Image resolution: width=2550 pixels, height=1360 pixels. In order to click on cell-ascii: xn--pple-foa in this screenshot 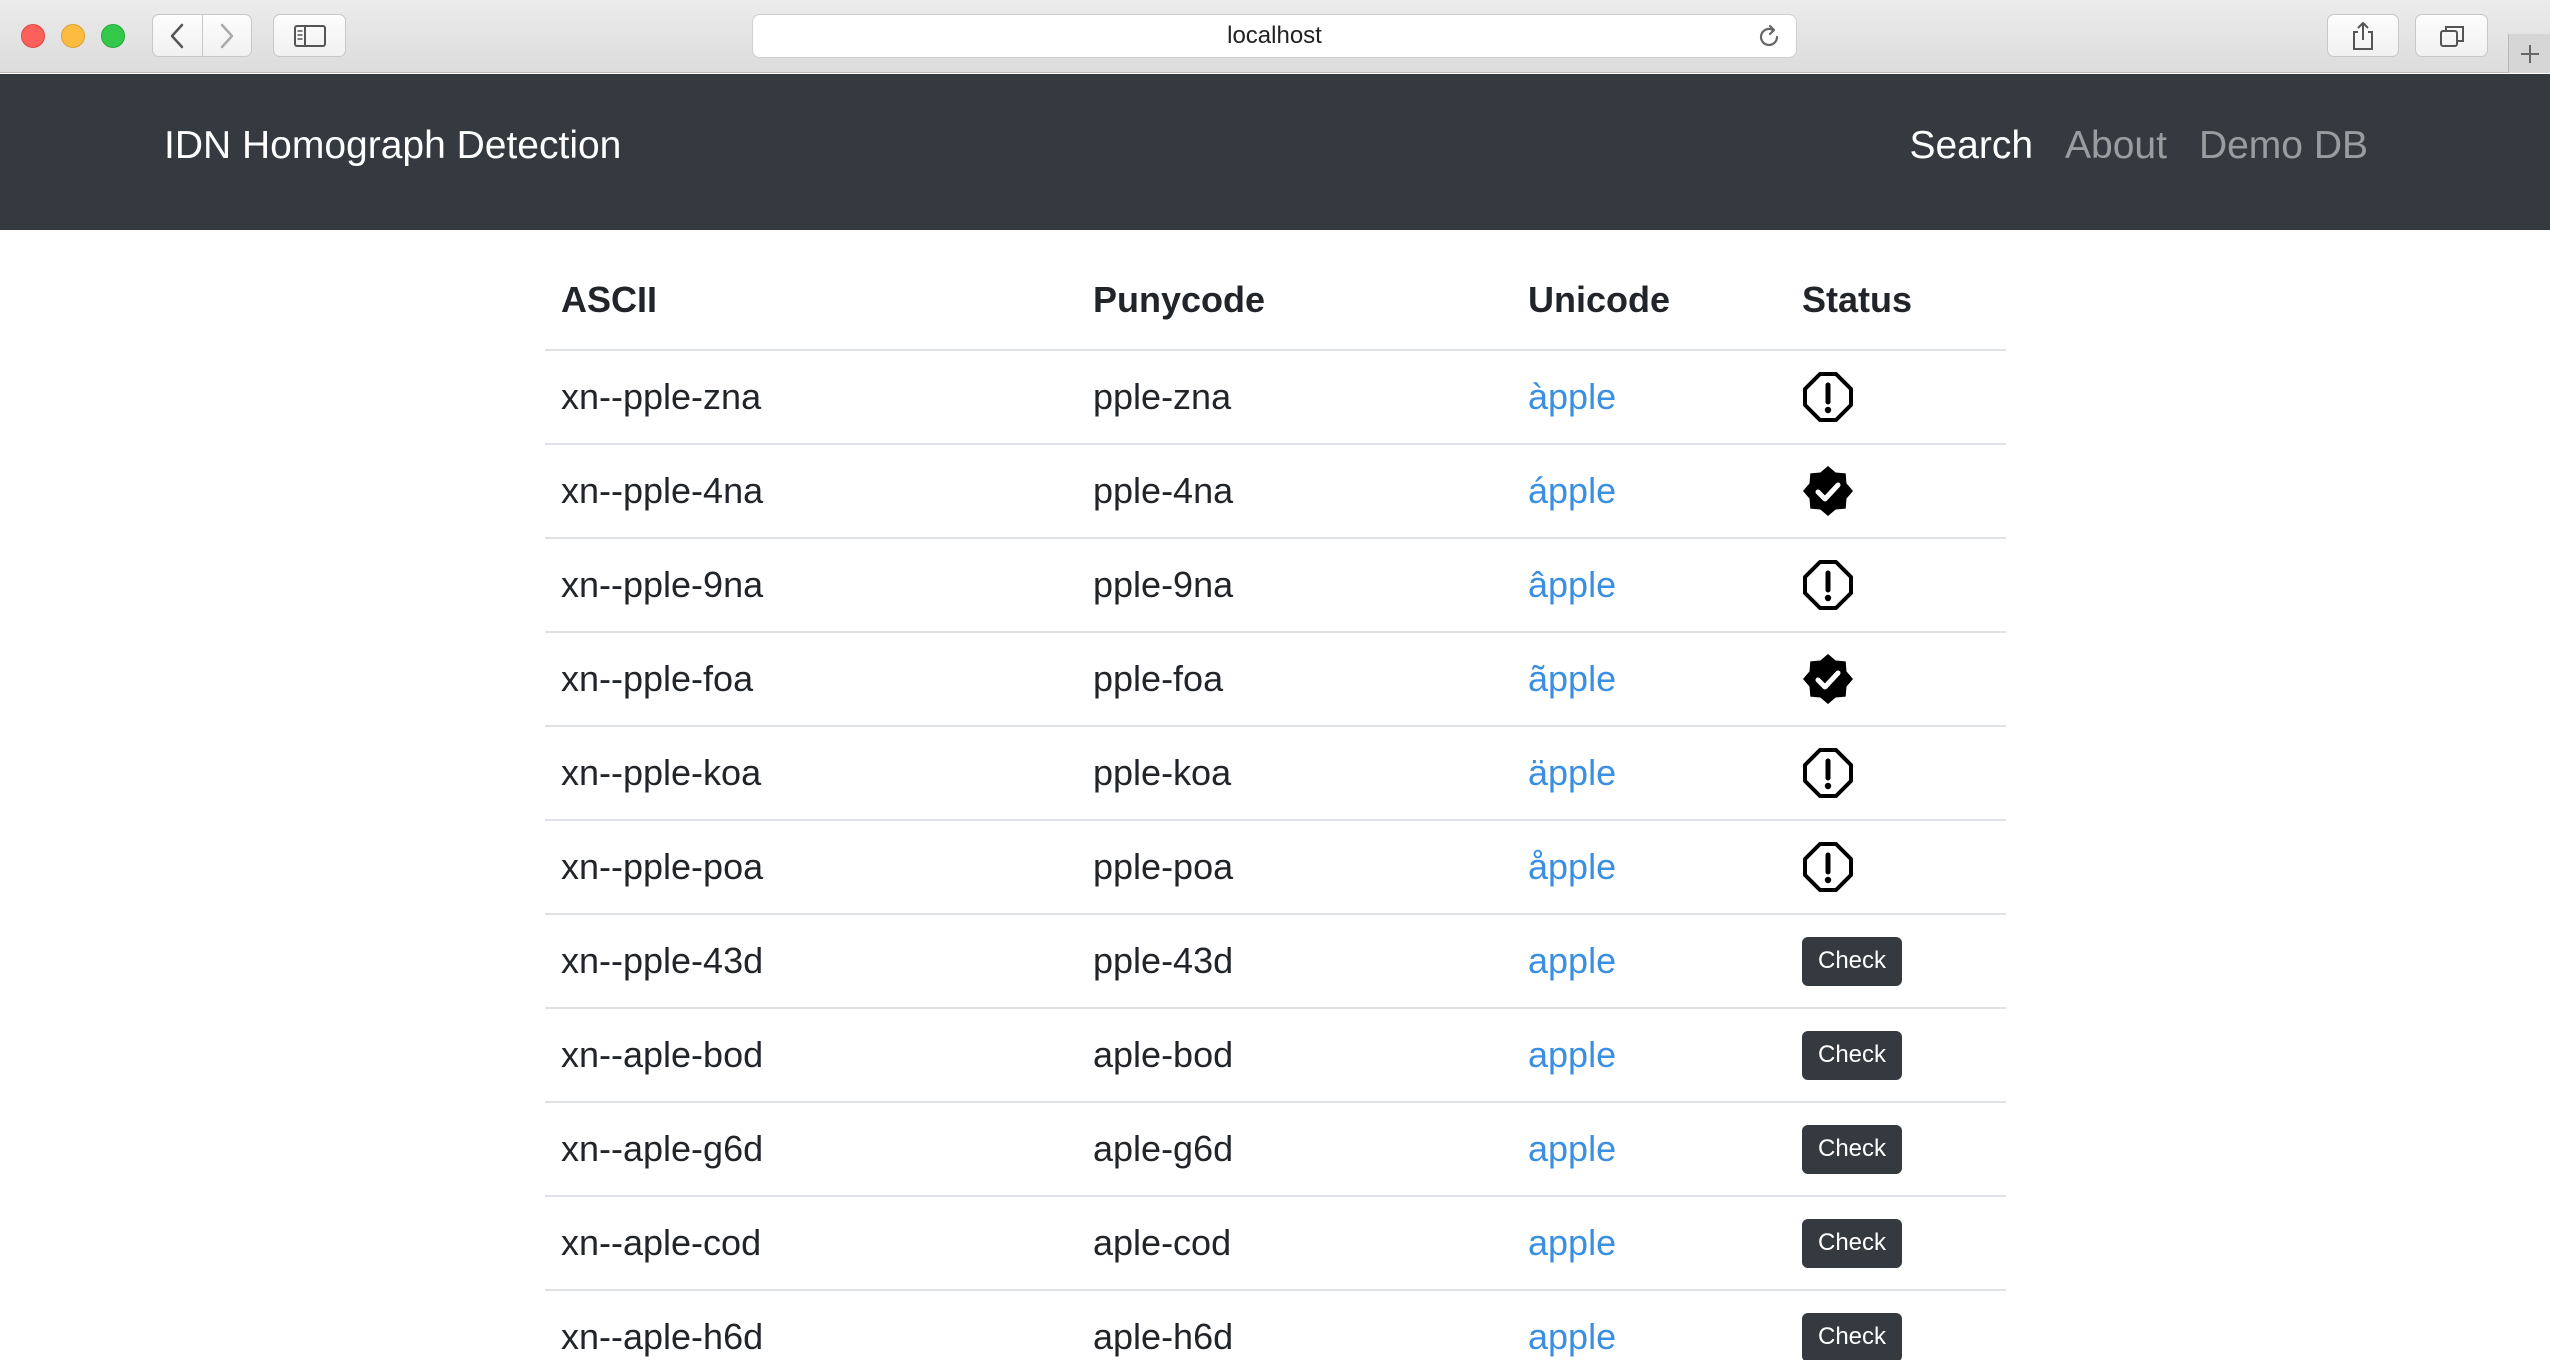, I will do `click(811, 679)`.